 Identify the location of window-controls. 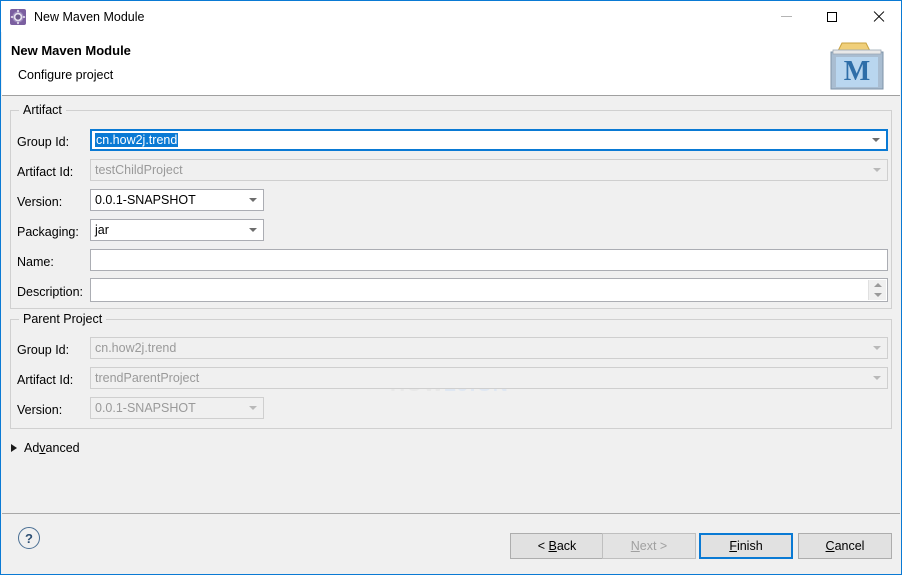
(832, 16).